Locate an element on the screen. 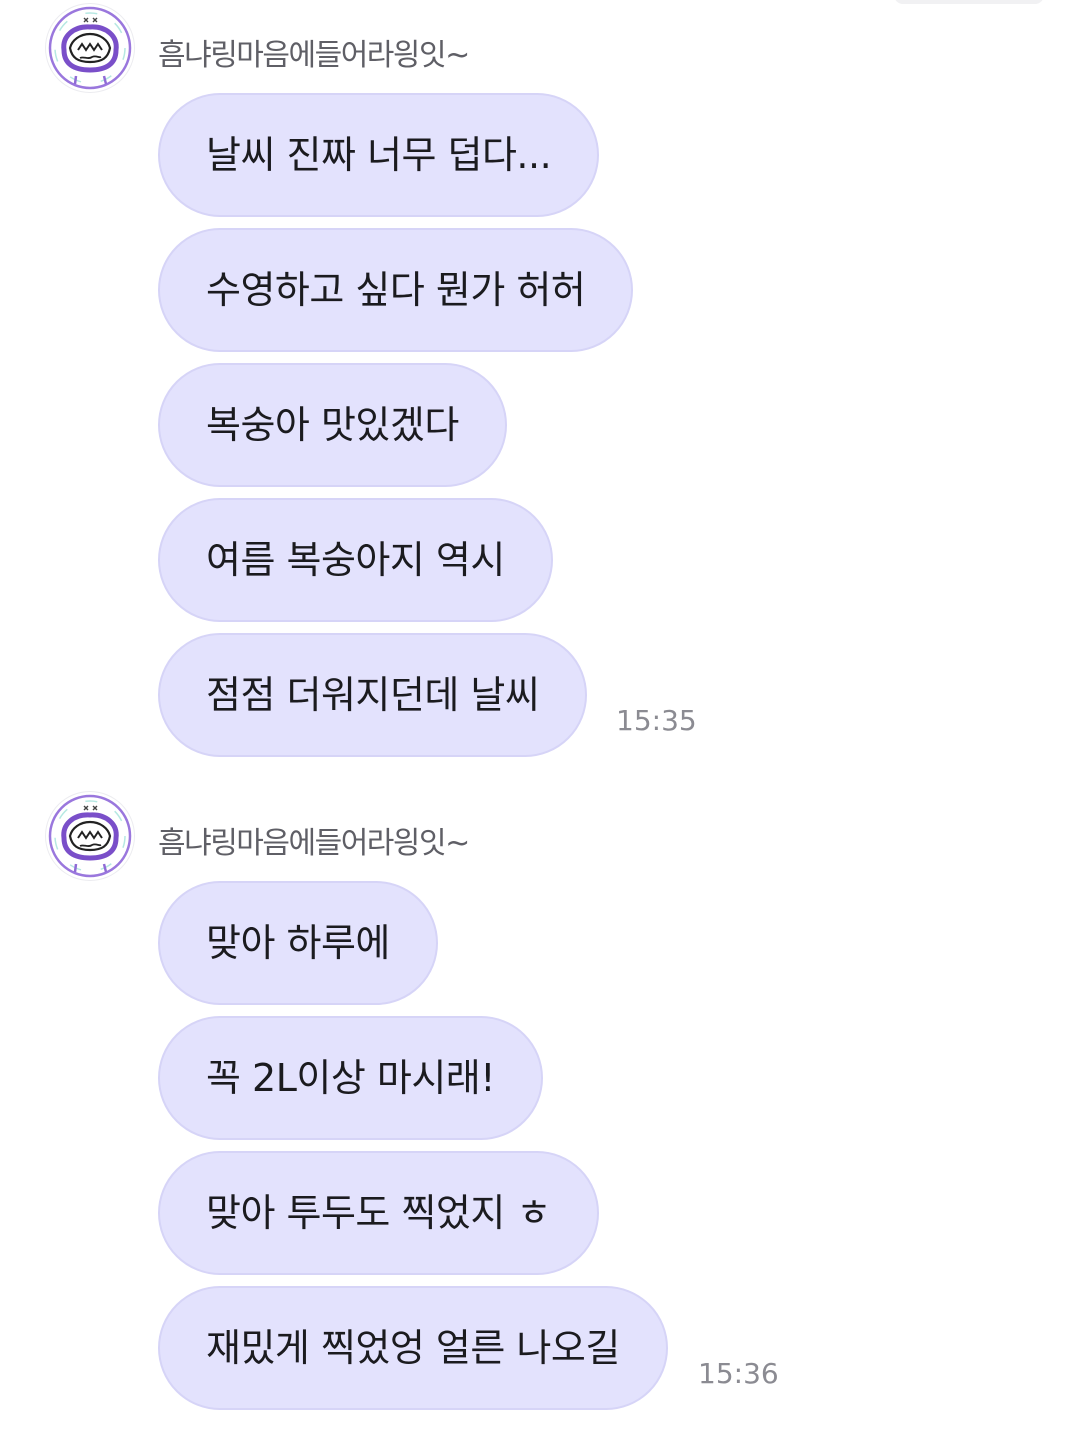 Image resolution: width=1080 pixels, height=1440 pixels. top-pill is located at coordinates (969, 2).